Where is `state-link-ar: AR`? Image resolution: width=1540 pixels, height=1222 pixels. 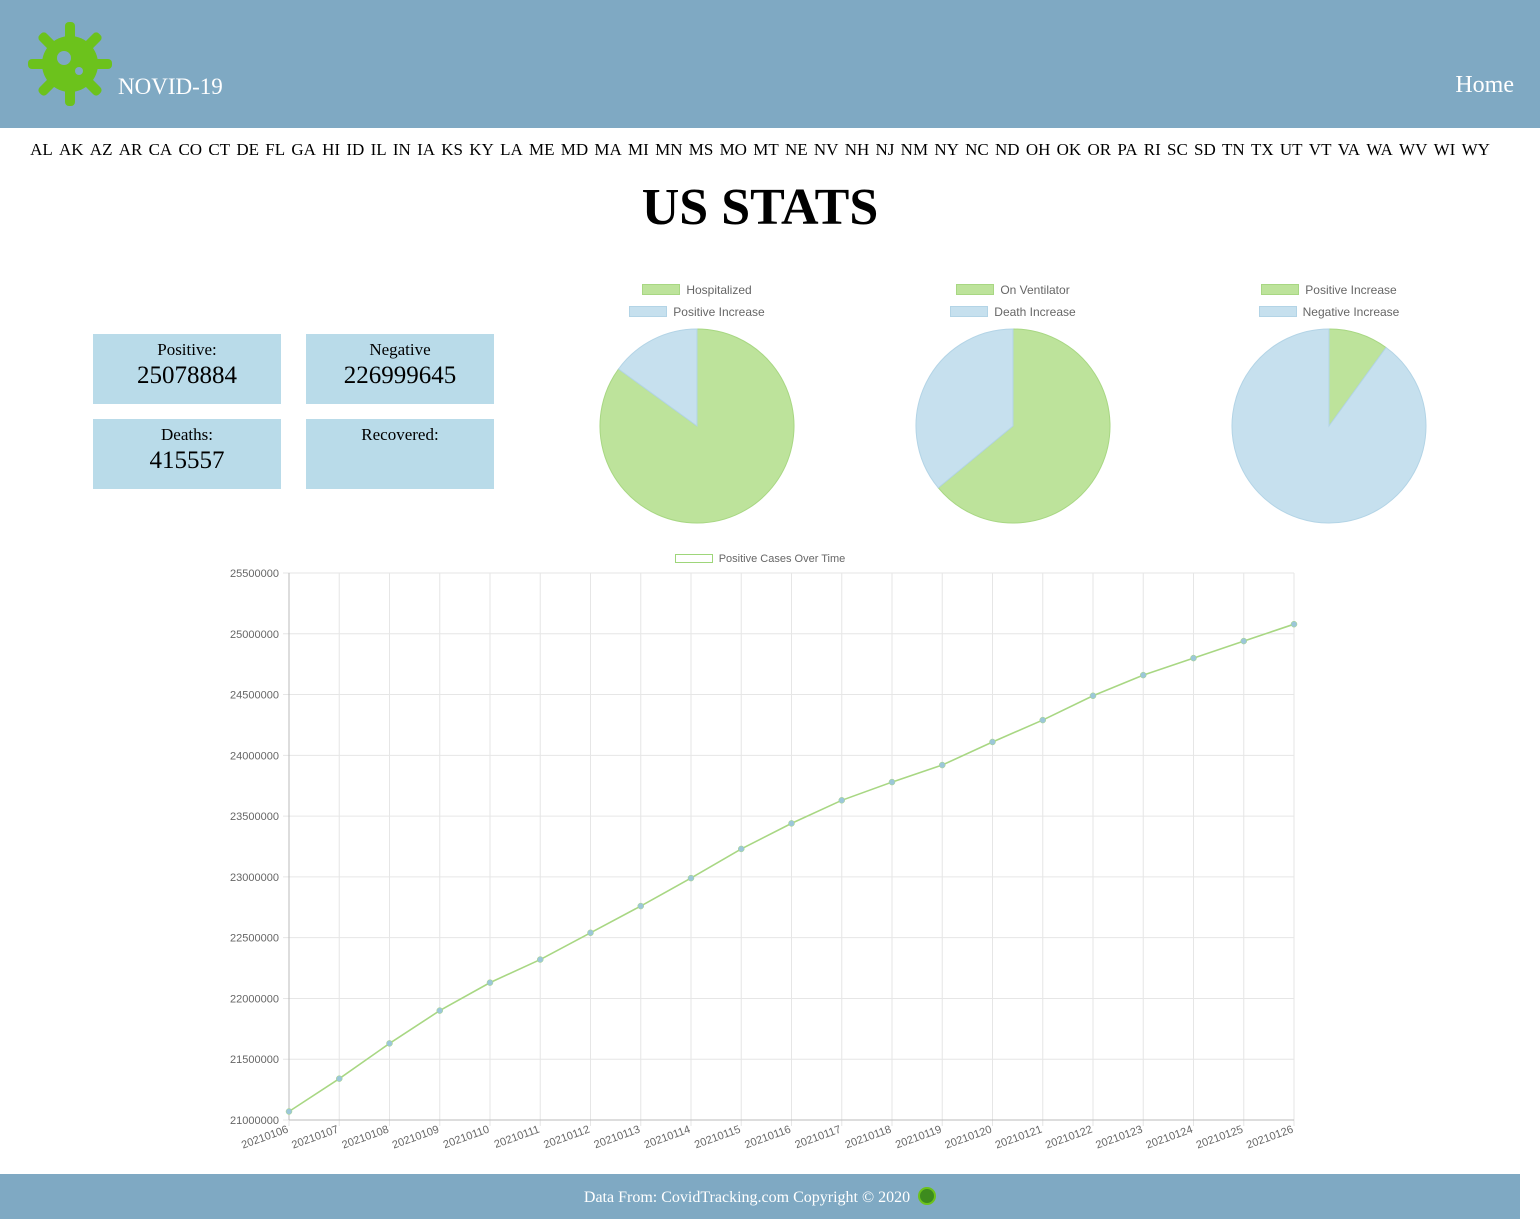 state-link-ar: AR is located at coordinates (131, 149).